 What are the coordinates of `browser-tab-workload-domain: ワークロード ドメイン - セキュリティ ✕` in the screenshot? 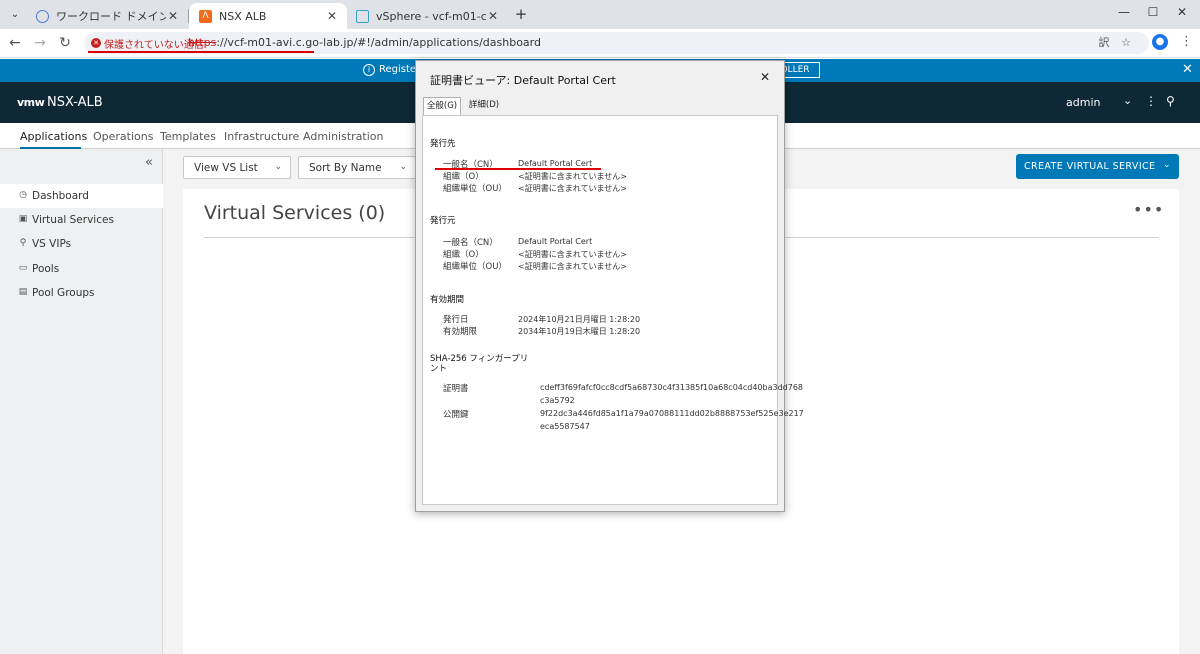 It's located at (107, 16).